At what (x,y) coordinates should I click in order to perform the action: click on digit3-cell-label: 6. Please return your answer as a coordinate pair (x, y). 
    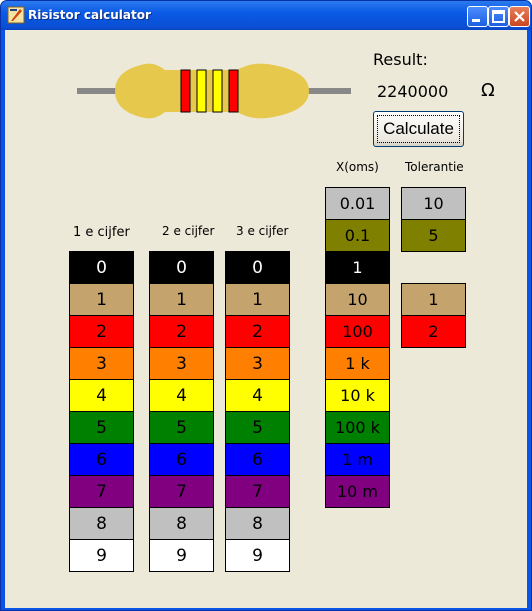
    Looking at the image, I should click on (257, 459).